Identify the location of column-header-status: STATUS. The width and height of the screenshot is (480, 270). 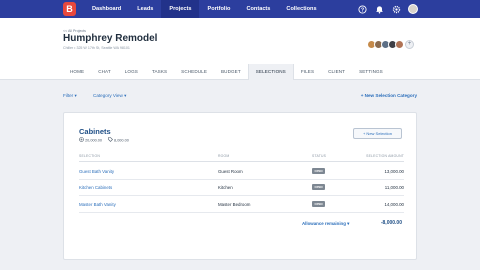
(319, 156).